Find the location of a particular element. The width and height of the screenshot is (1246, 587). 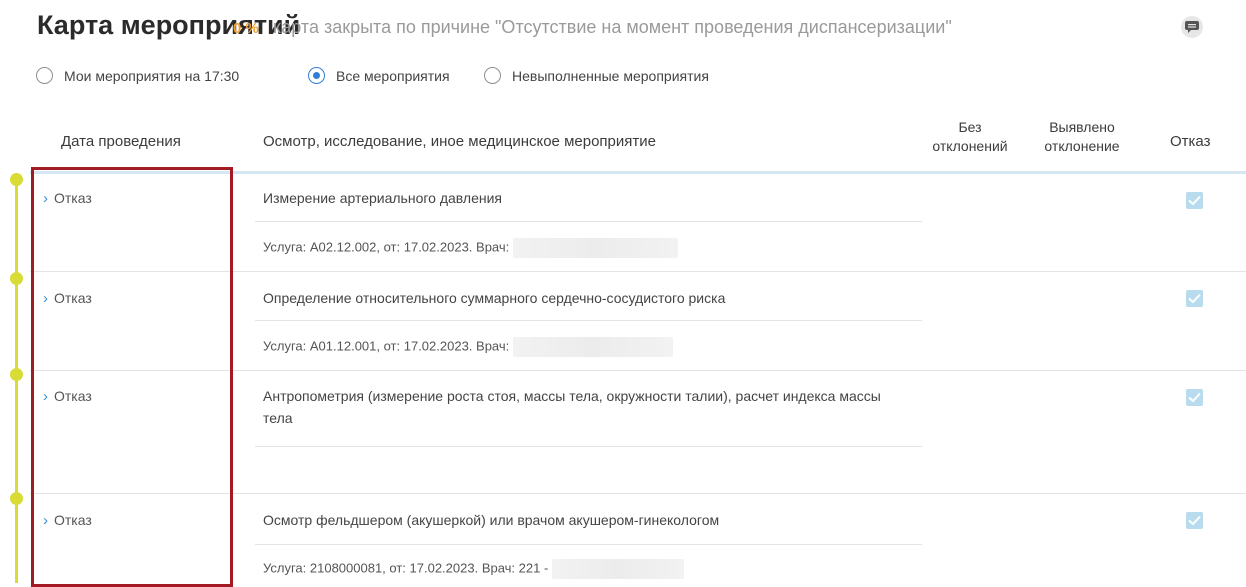

column-header-no-deviation-line1: Без is located at coordinates (970, 127).